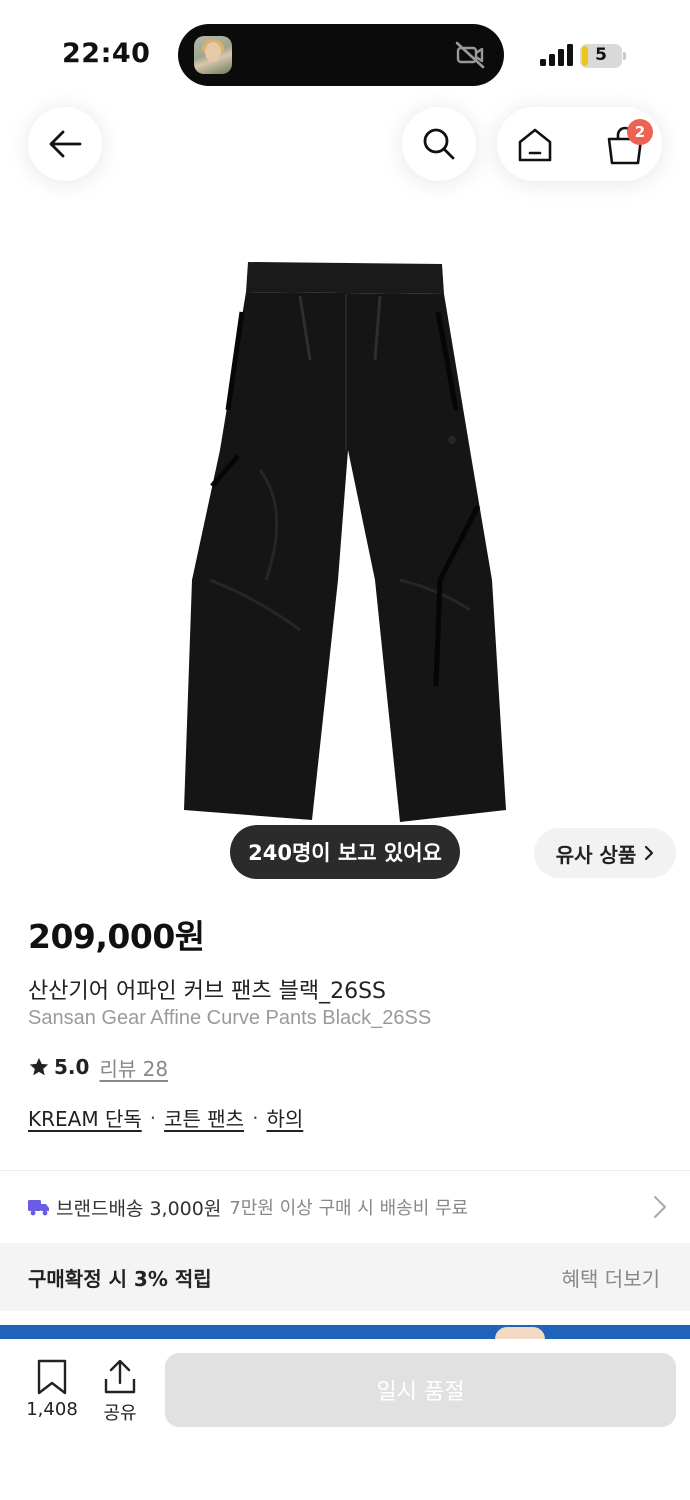  Describe the element at coordinates (120, 1376) in the screenshot. I see `share-icon` at that location.